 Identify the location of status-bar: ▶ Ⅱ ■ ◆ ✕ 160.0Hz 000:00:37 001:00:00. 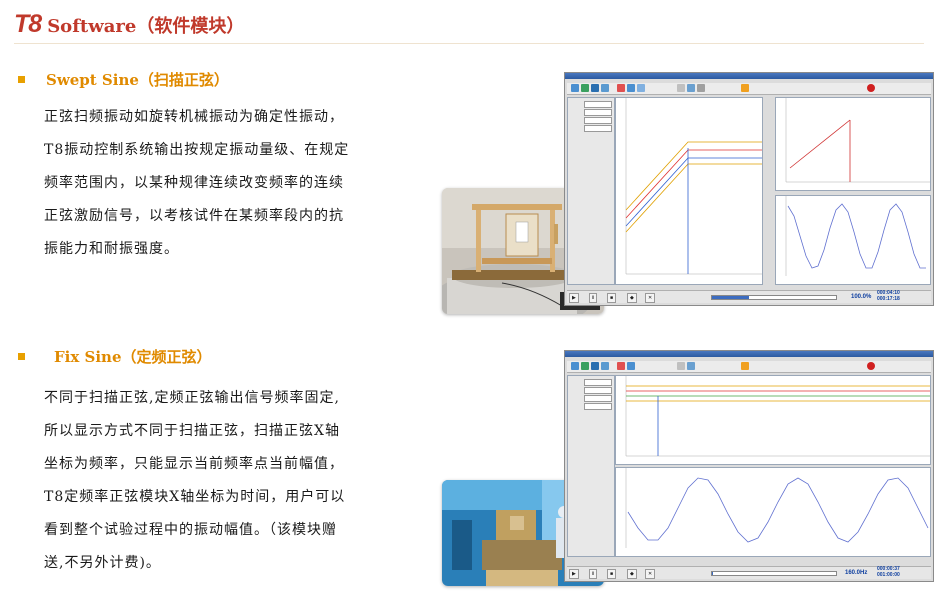
(749, 572).